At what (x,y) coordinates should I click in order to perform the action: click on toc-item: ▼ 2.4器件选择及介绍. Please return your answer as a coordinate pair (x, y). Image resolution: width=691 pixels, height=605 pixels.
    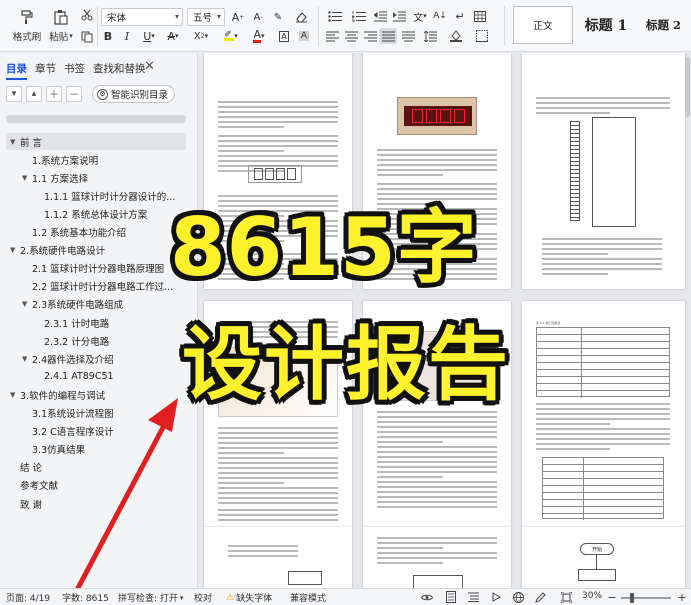
    Looking at the image, I should click on (98, 358).